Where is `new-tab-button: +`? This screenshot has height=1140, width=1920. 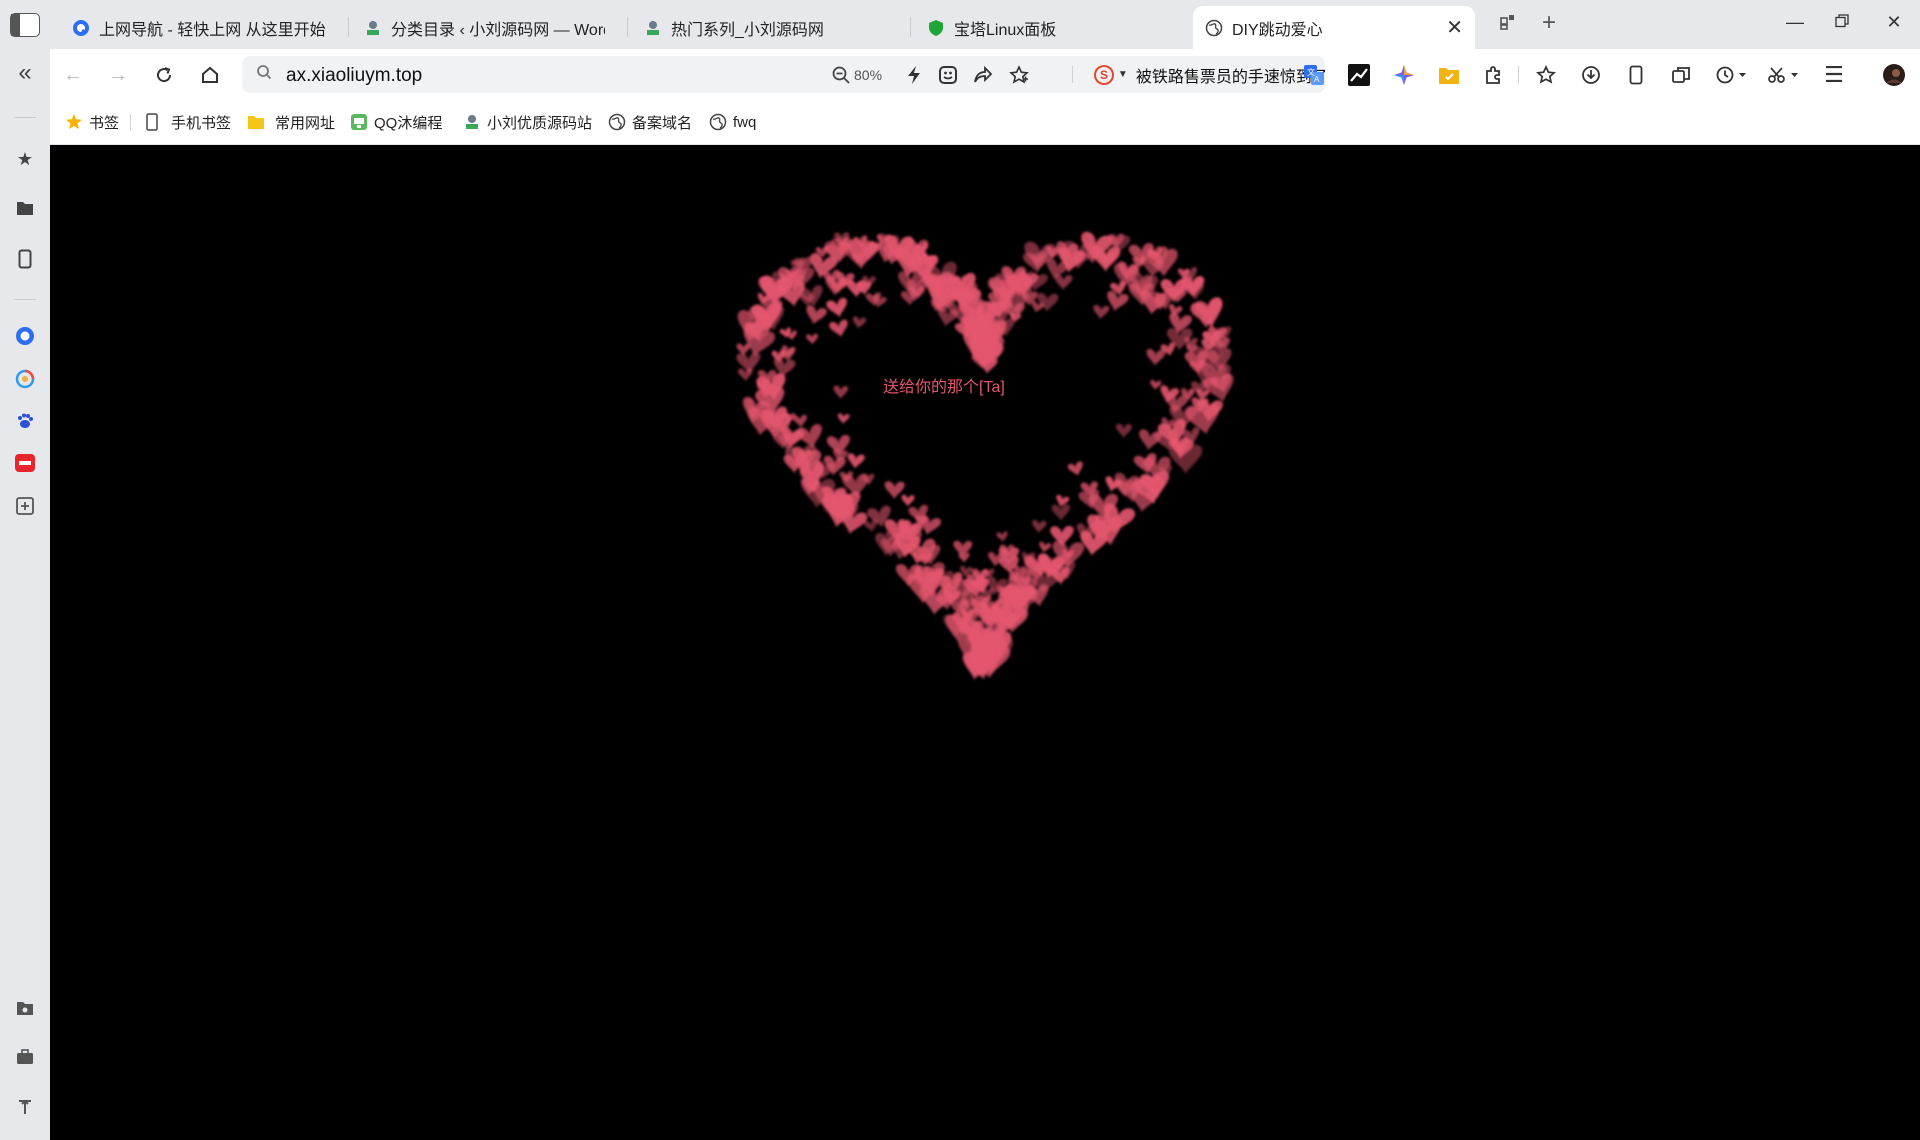
new-tab-button: + is located at coordinates (1549, 23).